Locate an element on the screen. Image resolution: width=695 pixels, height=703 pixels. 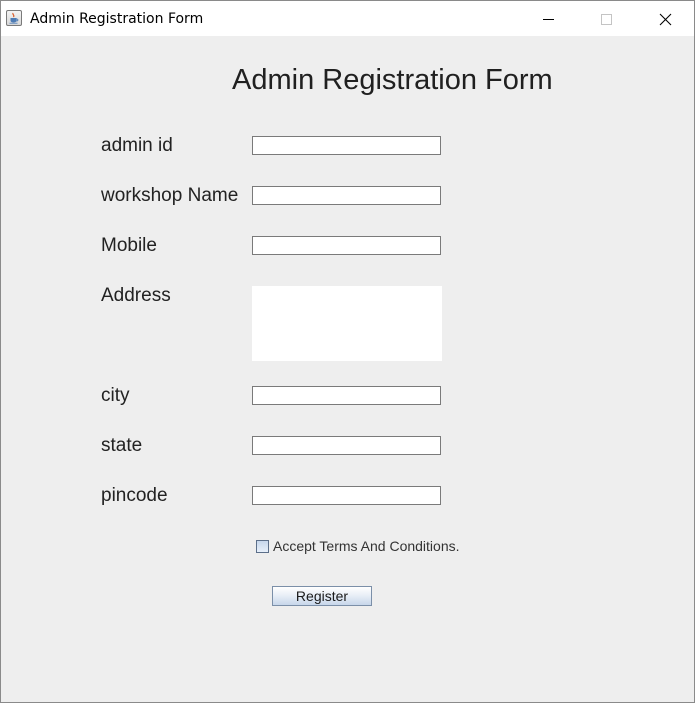
state-label: state is located at coordinates (122, 445).